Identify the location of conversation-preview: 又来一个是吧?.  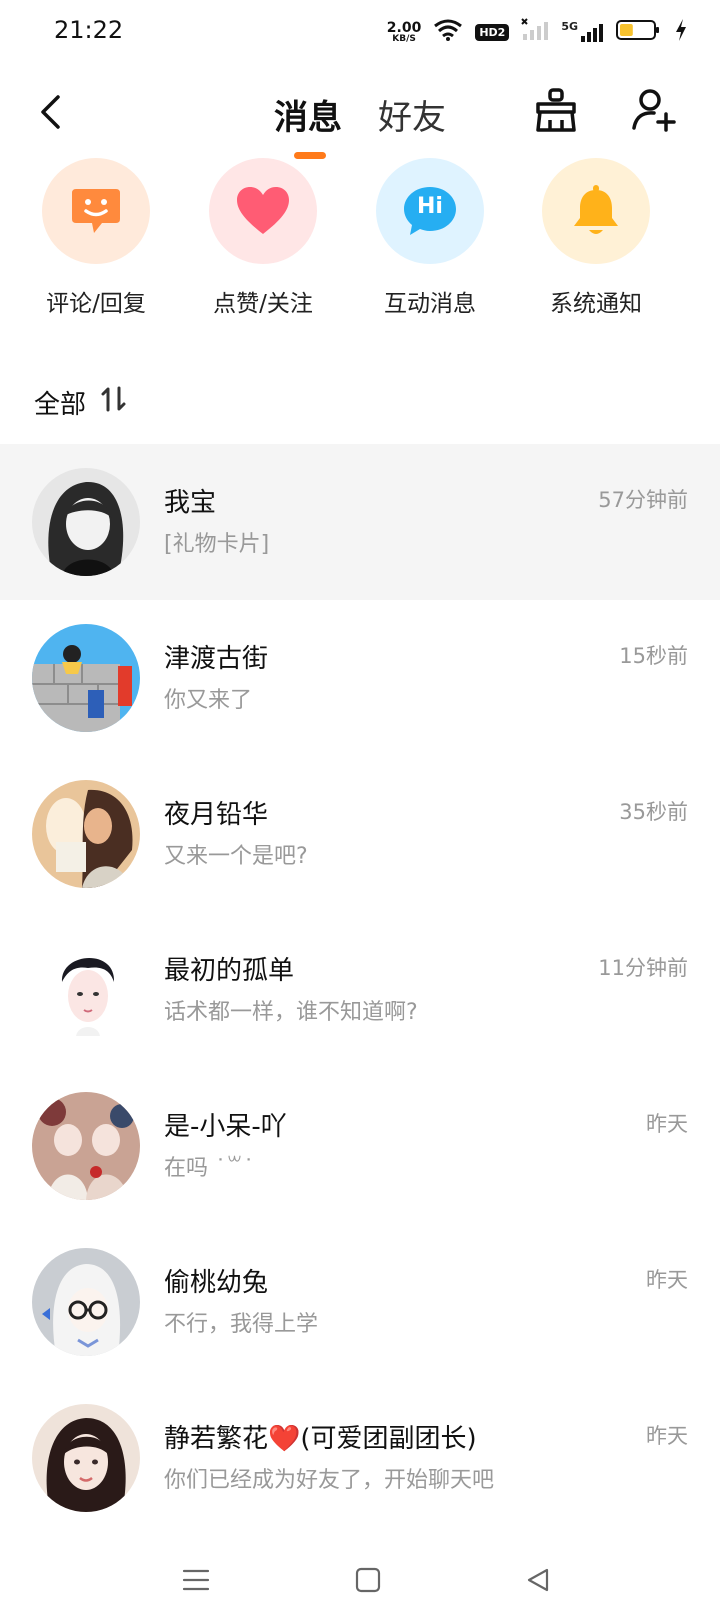
(236, 856).